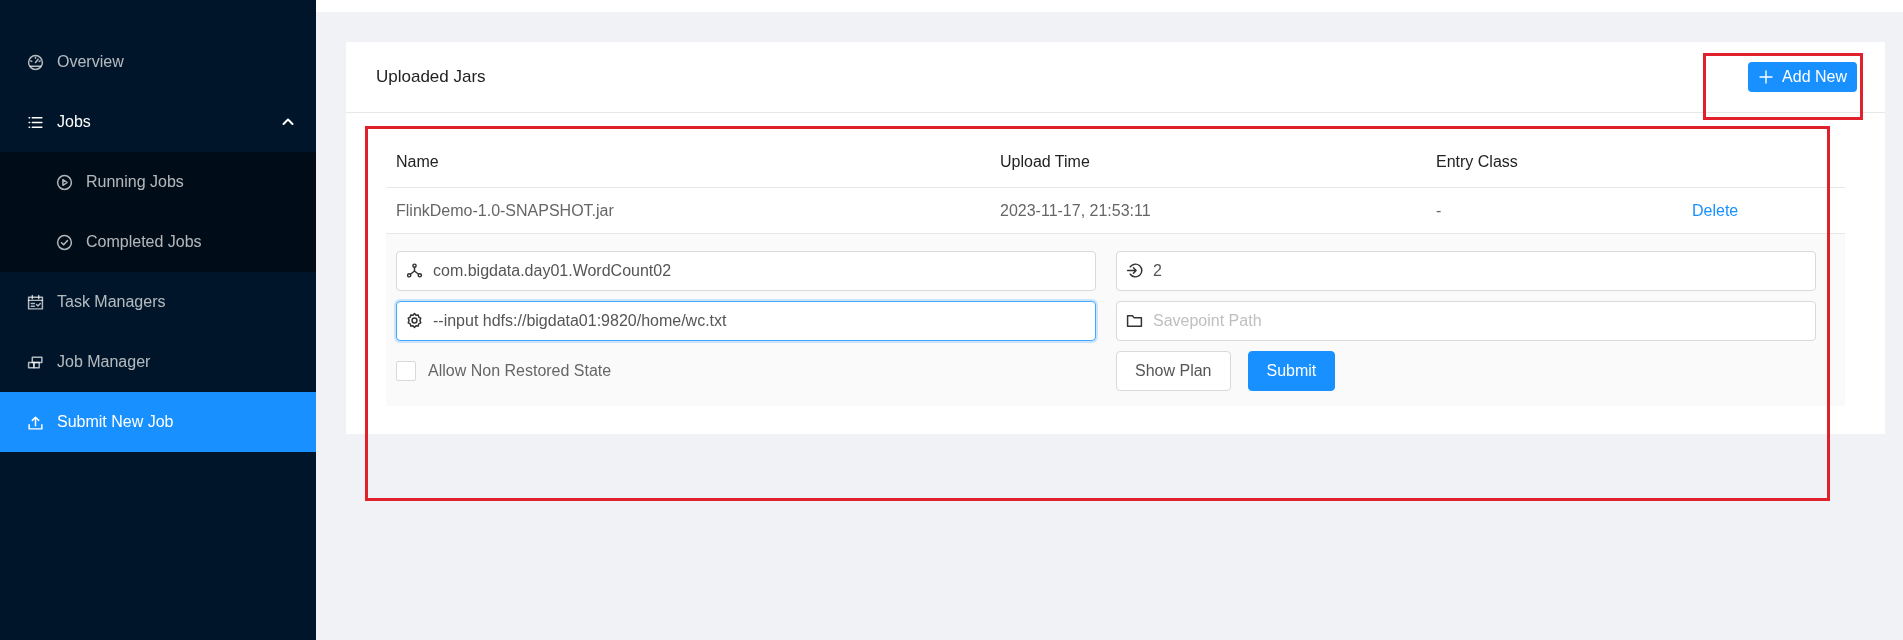 The height and width of the screenshot is (640, 1903). I want to click on calendar-icon, so click(35, 302).